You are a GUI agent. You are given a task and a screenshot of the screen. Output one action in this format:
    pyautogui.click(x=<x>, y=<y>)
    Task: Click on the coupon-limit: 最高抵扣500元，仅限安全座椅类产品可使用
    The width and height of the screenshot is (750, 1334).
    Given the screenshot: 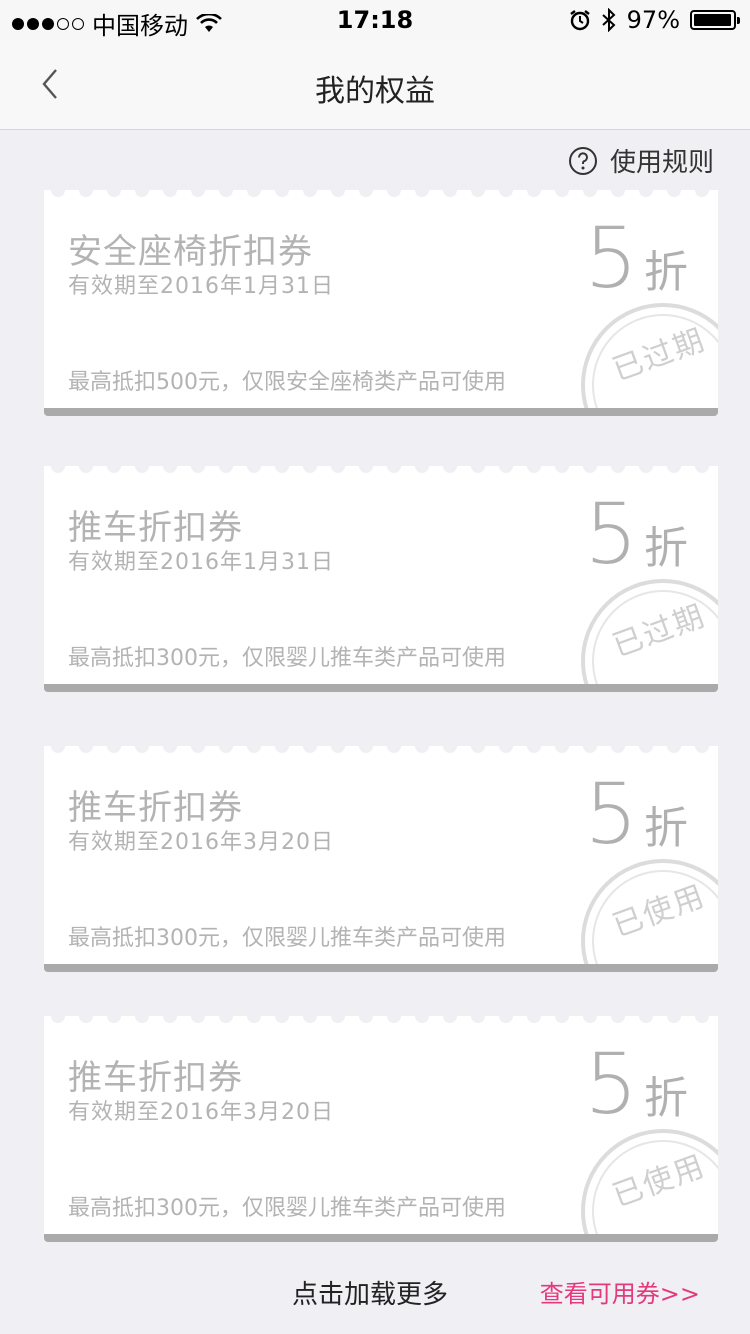 What is the action you would take?
    pyautogui.click(x=287, y=382)
    